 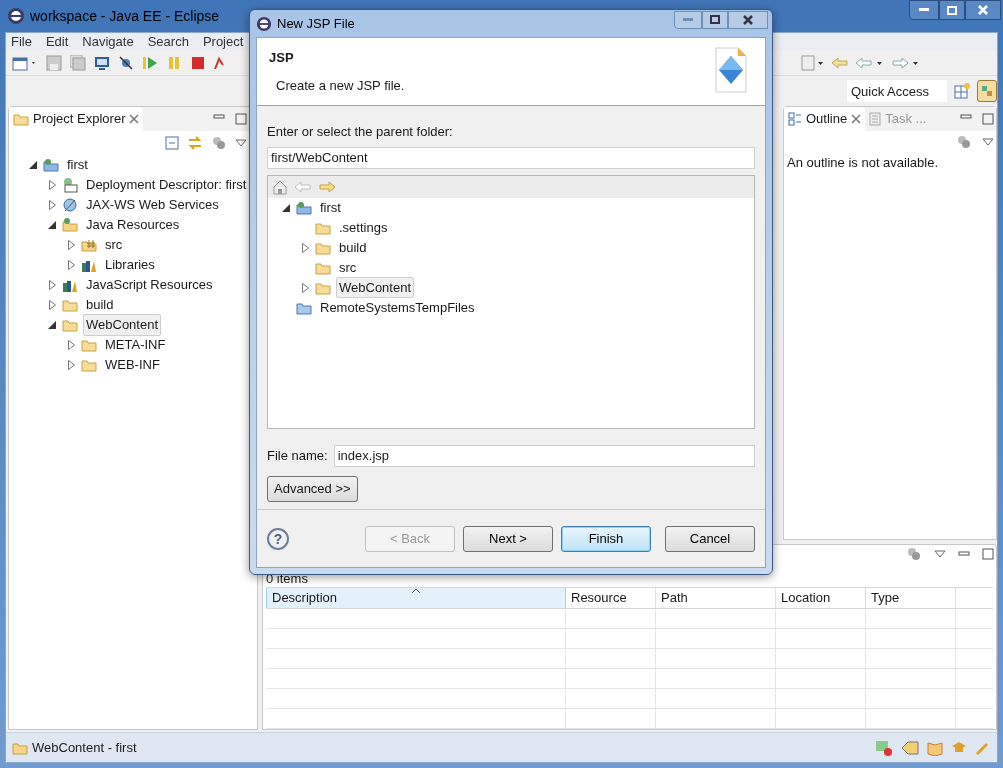 What do you see at coordinates (924, 10) in the screenshot?
I see `minimize-button` at bounding box center [924, 10].